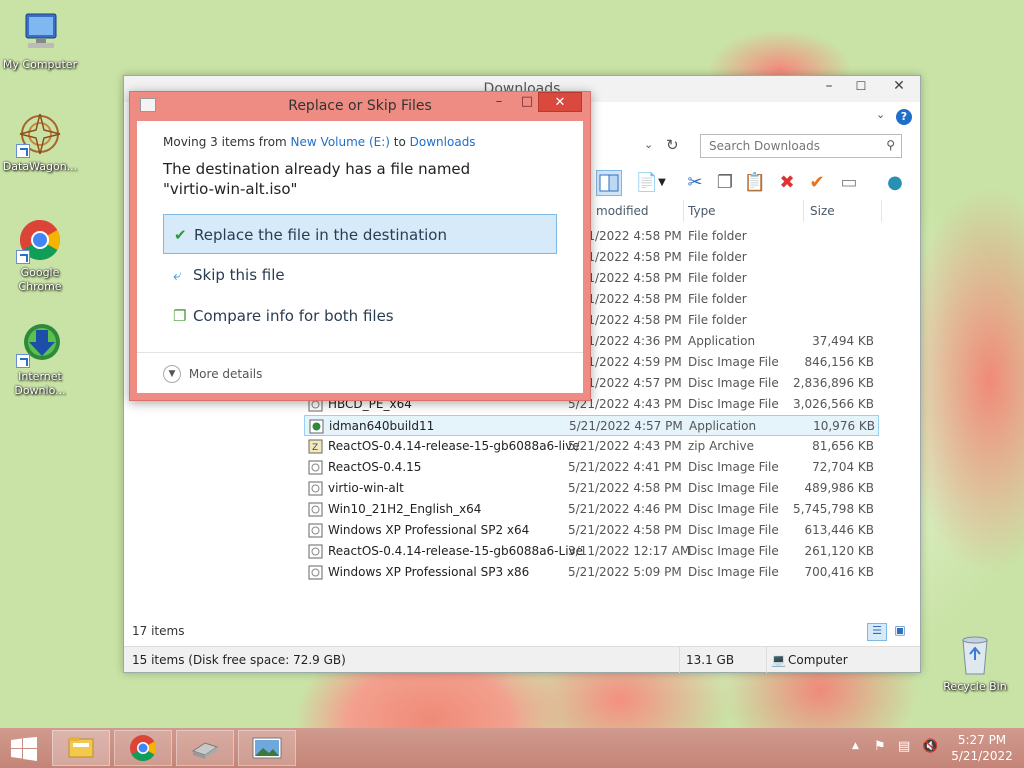  I want to click on dialog-minimize-button: –, so click(499, 103).